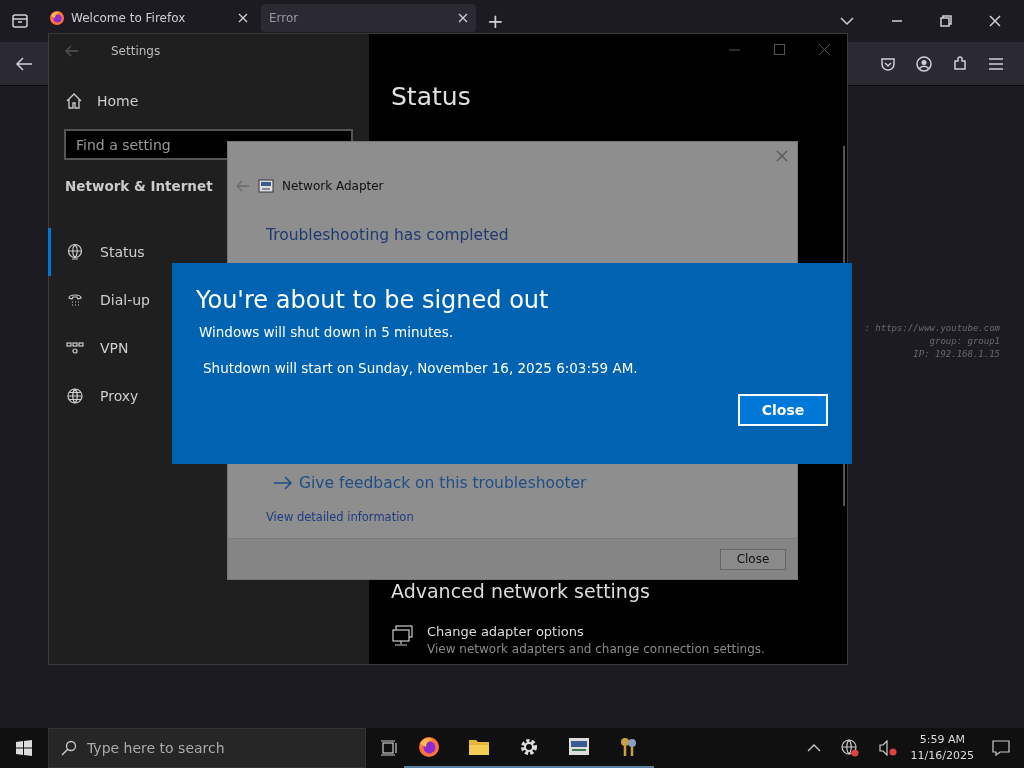 The height and width of the screenshot is (768, 1024). Describe the element at coordinates (964, 341) in the screenshot. I see `console-text: group: group1` at that location.